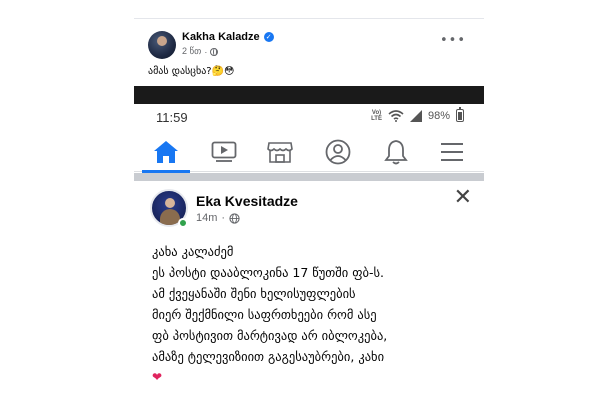 The width and height of the screenshot is (600, 400). I want to click on menu-icon, so click(452, 152).